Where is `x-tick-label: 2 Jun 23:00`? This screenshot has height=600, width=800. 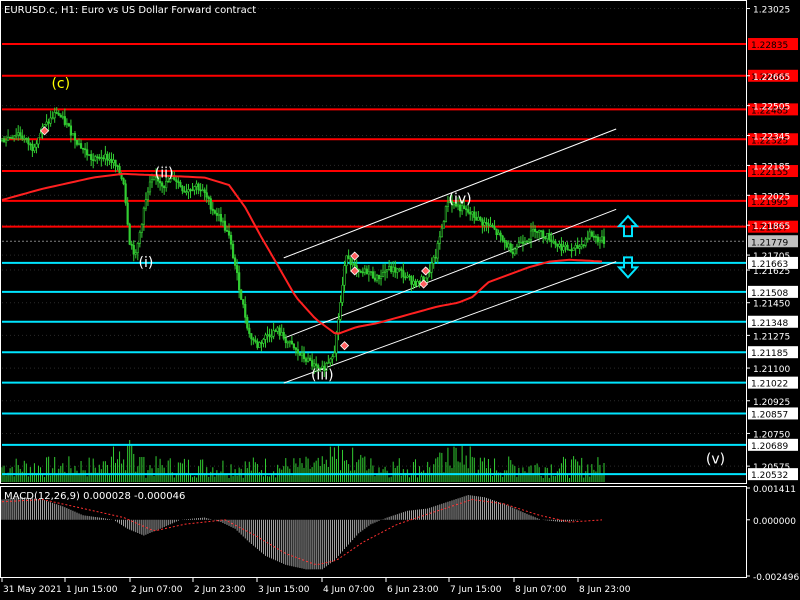
x-tick-label: 2 Jun 23:00 is located at coordinates (220, 590).